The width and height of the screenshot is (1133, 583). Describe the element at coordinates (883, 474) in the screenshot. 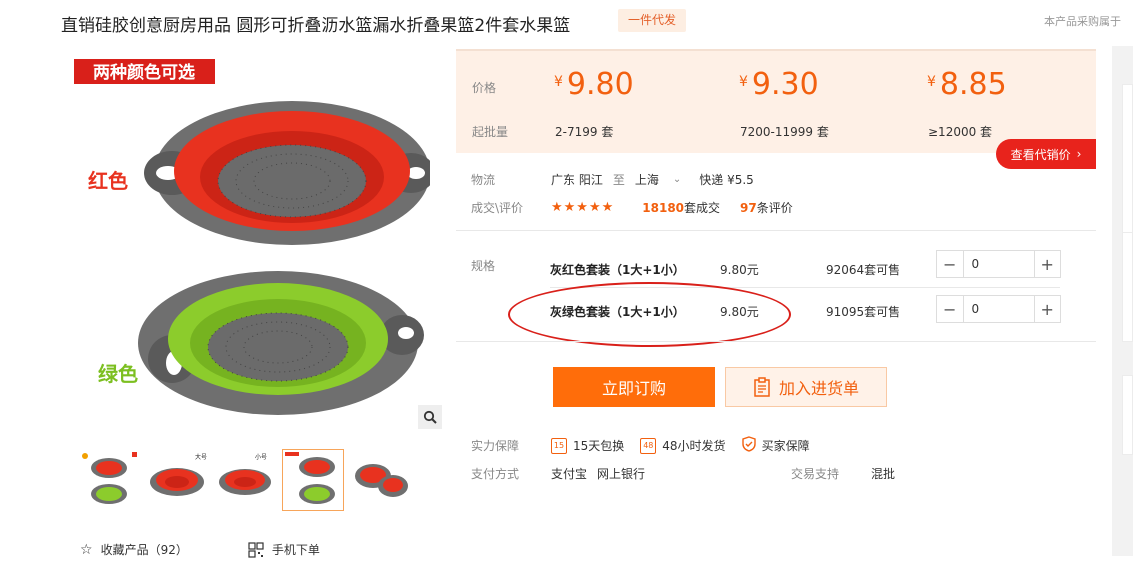

I see `trade-value: 混批` at that location.